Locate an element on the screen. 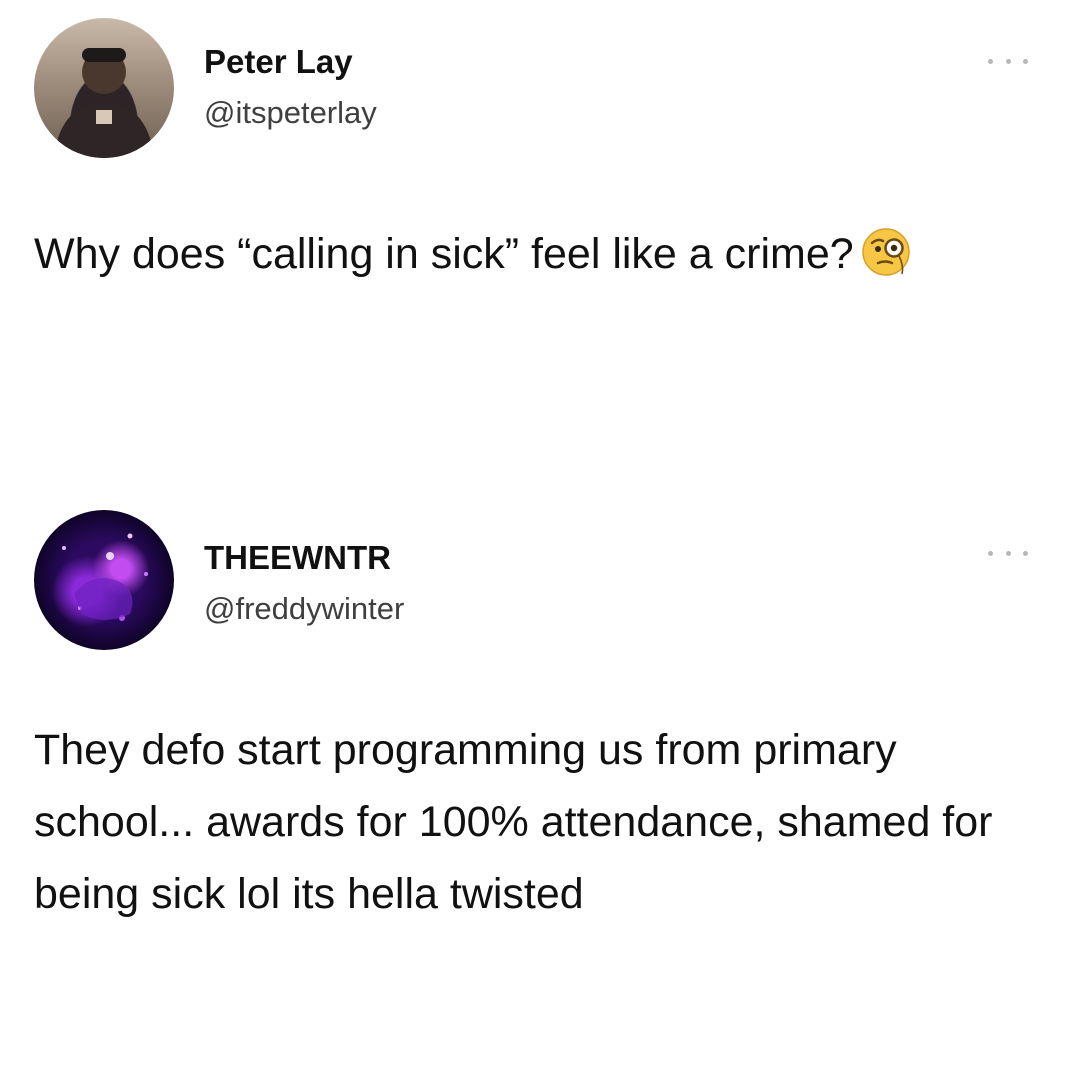 The image size is (1080, 1074). user-handle: @itspeterlay is located at coordinates (290, 113).